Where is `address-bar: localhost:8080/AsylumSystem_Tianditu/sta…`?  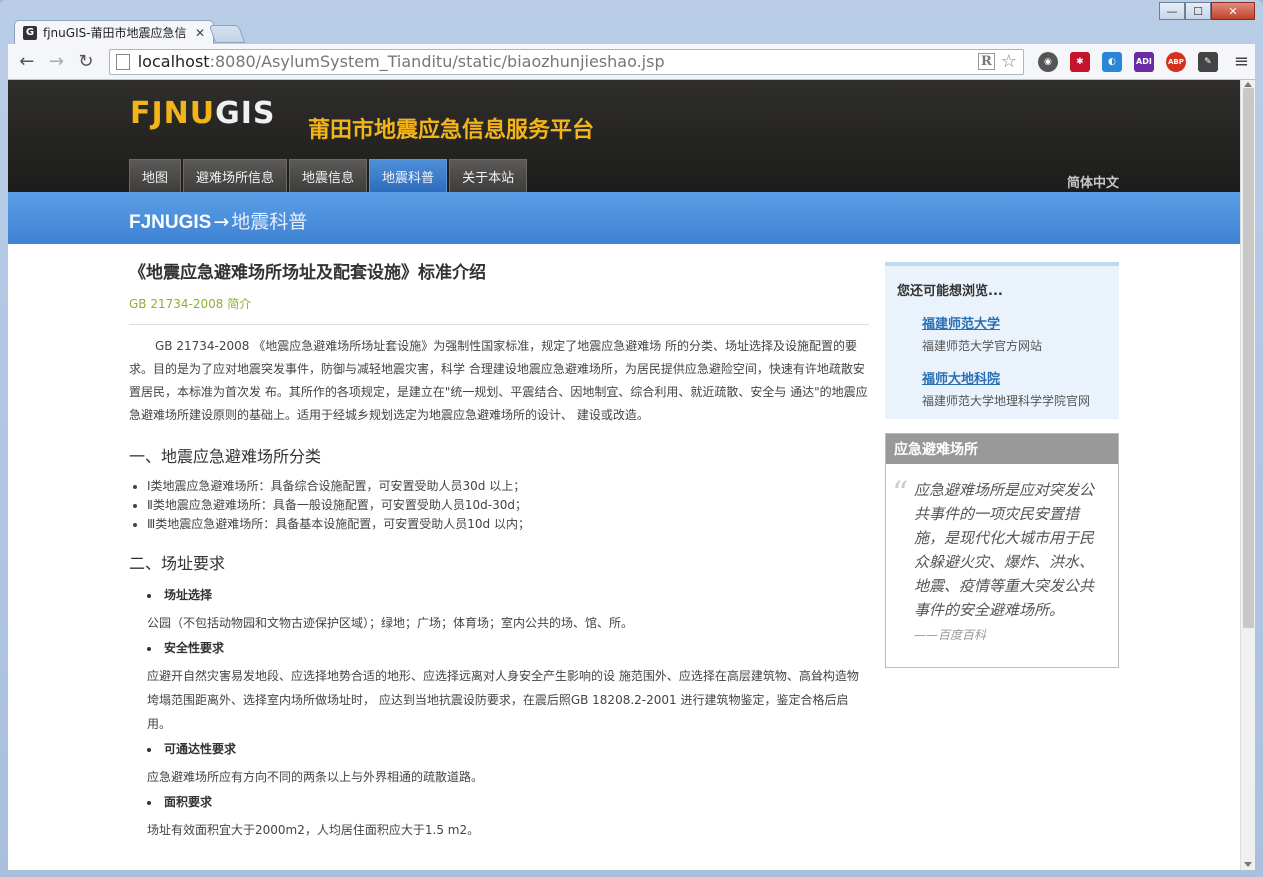 address-bar: localhost:8080/AsylumSystem_Tianditu/sta… is located at coordinates (566, 61).